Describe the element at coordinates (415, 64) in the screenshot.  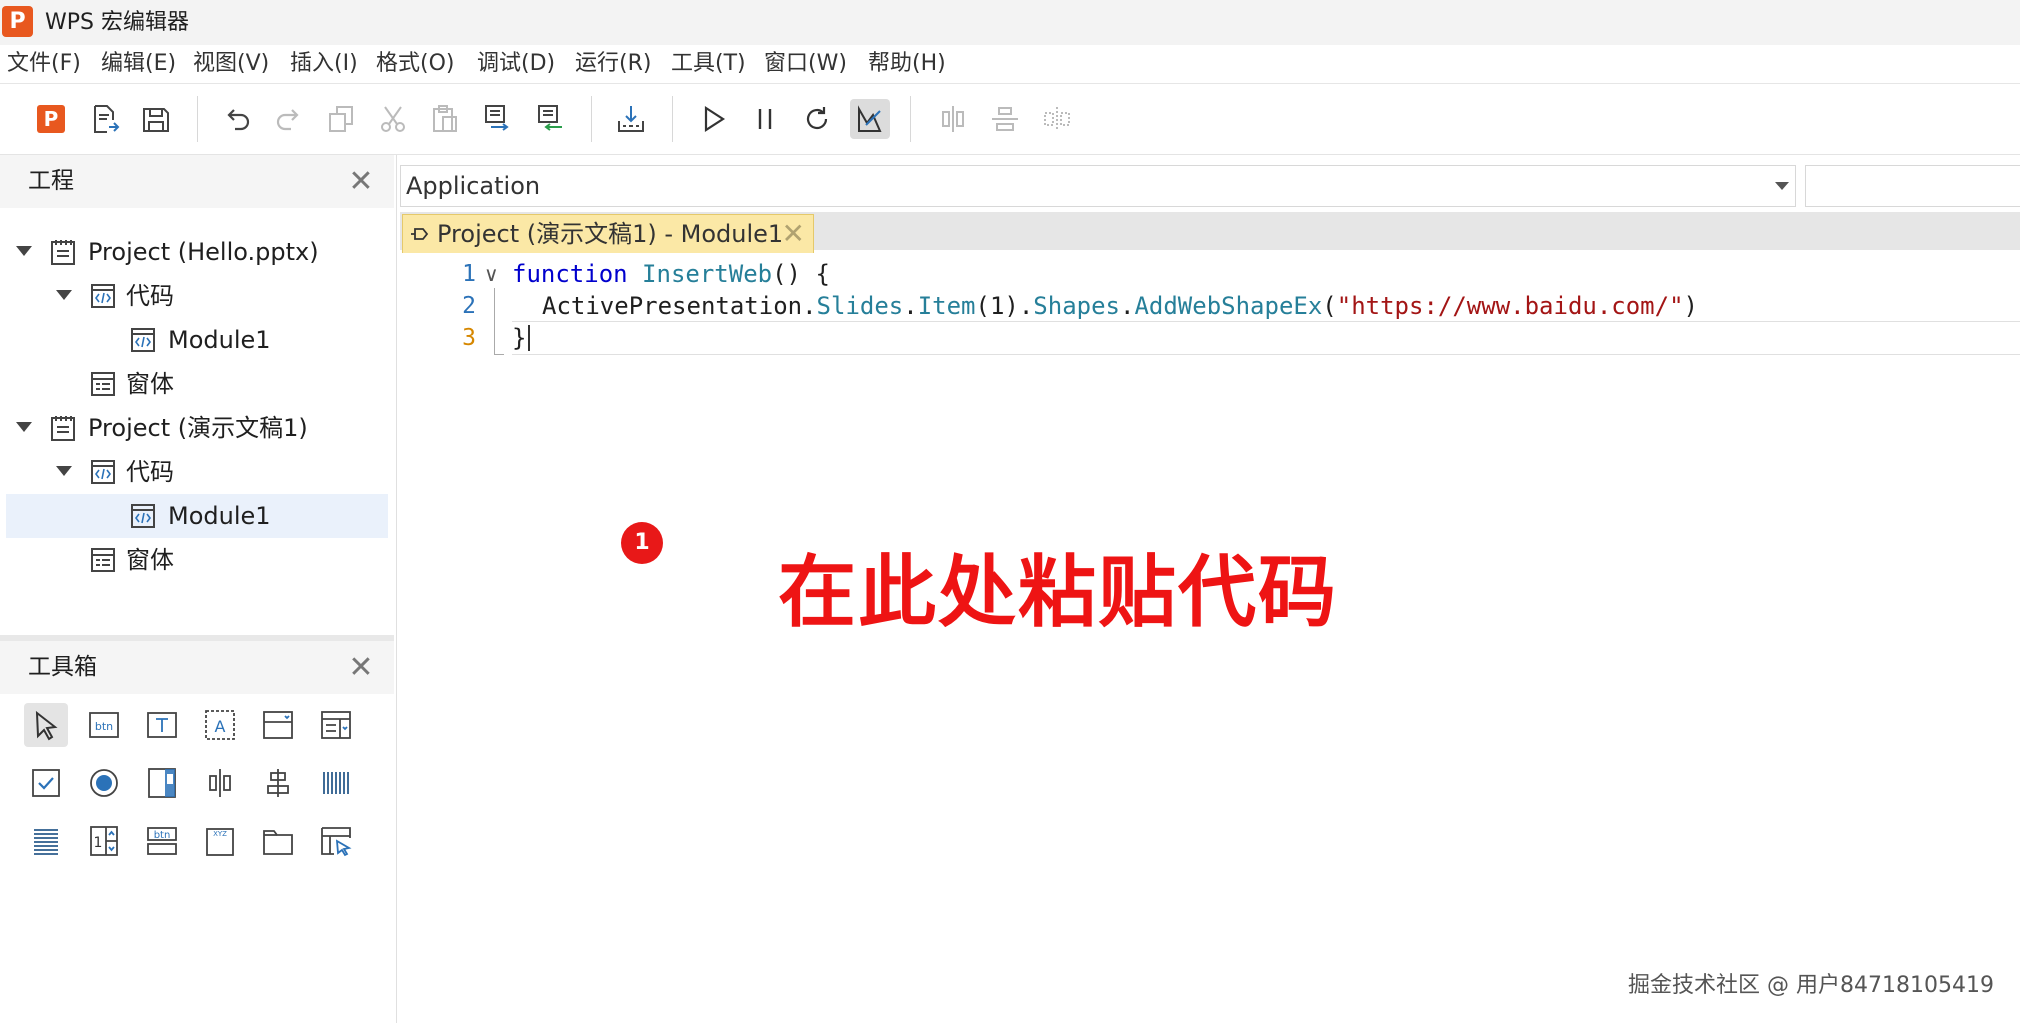
I see `menu-format: 格式(O)` at that location.